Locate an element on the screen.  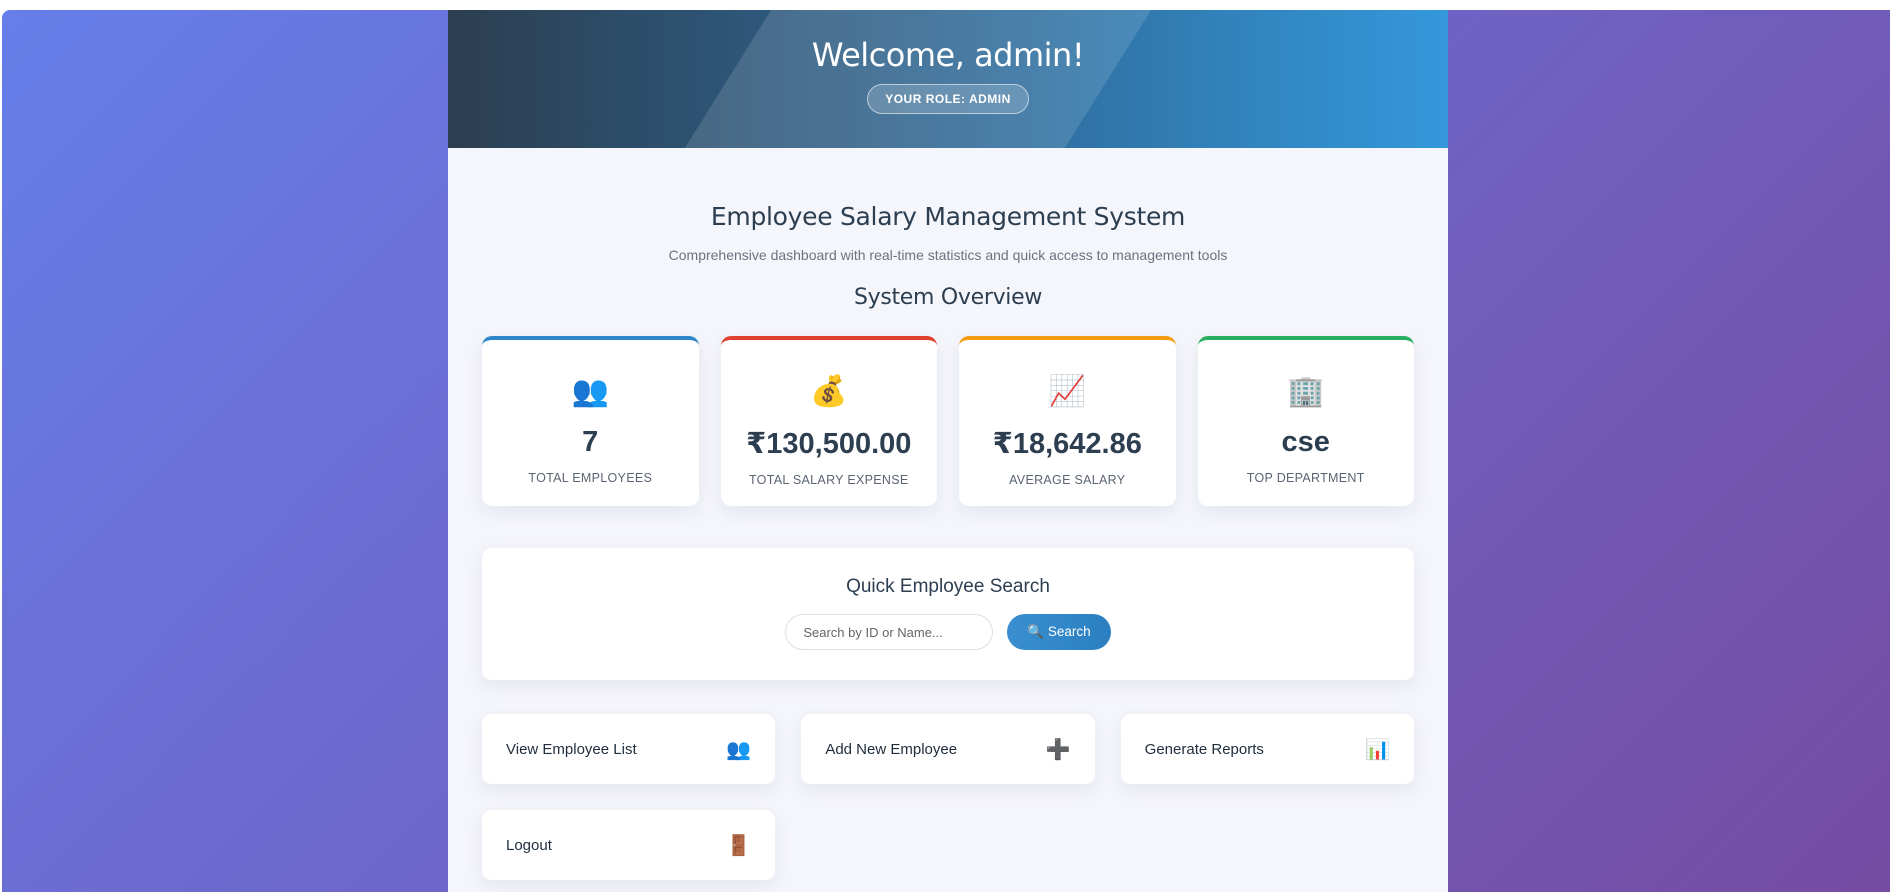
add-new-employee-button: Add New Employee ➕ is located at coordinates (948, 749).